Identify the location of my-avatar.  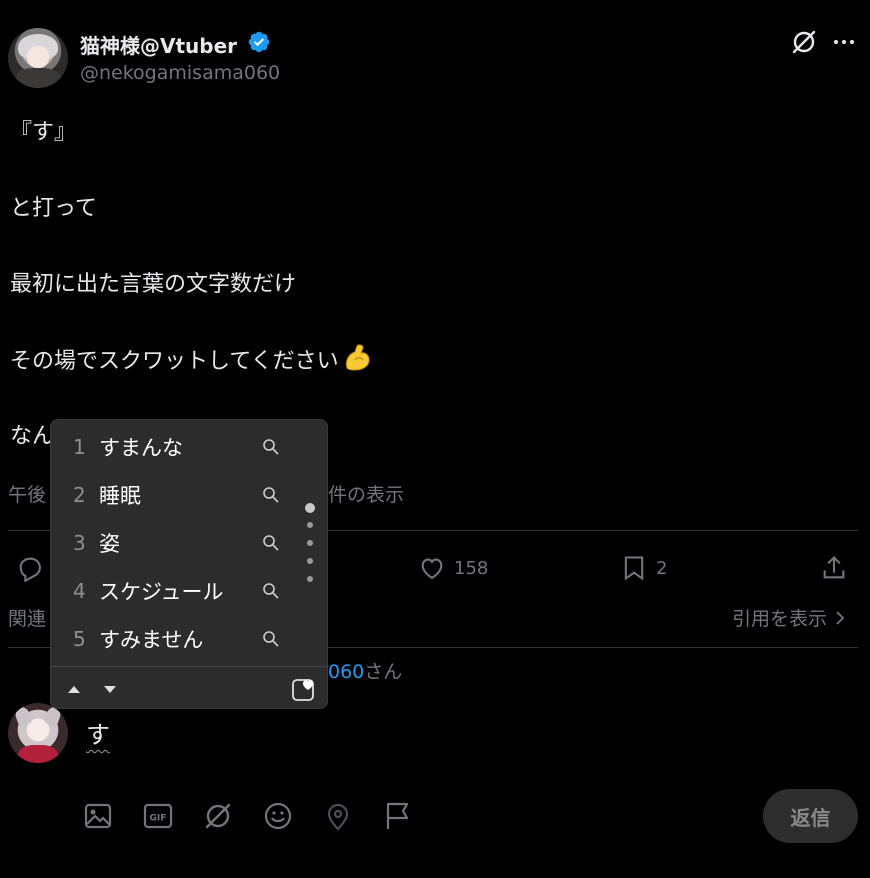
(38, 733).